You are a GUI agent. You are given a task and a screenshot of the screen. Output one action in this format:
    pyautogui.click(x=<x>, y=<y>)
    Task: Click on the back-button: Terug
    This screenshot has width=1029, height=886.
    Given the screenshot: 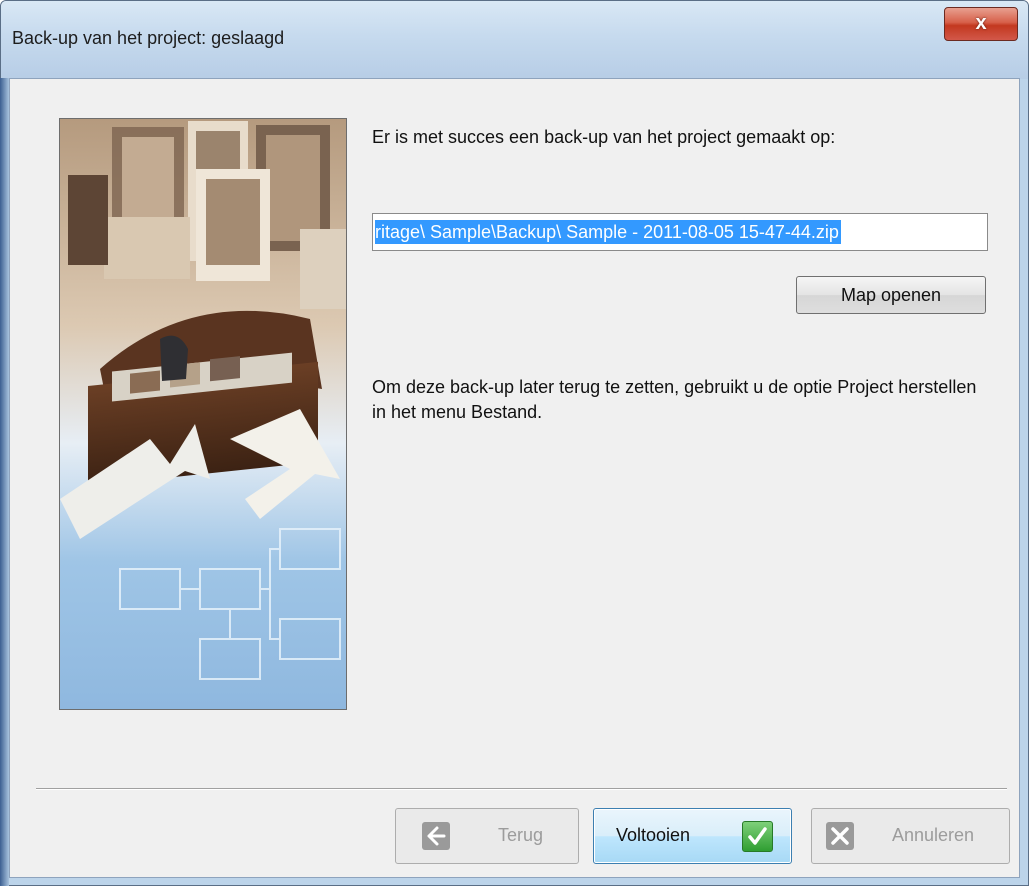 What is the action you would take?
    pyautogui.click(x=487, y=836)
    